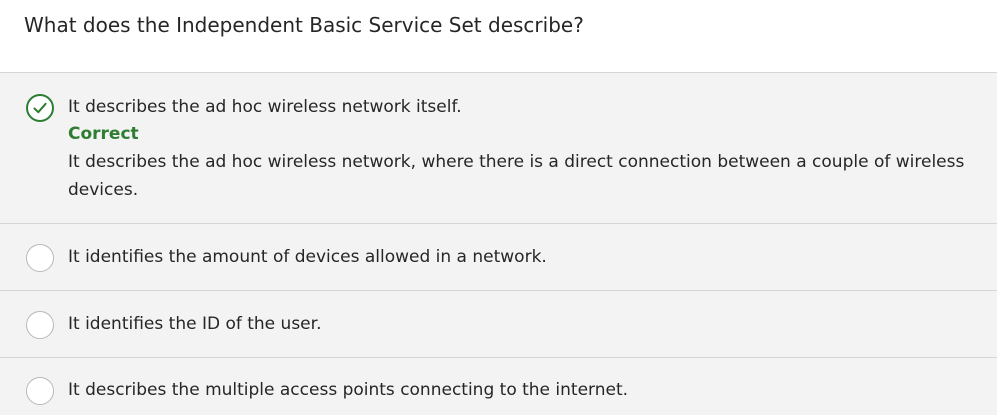 This screenshot has width=997, height=415. Describe the element at coordinates (40, 108) in the screenshot. I see `checkmark-circle-icon` at that location.